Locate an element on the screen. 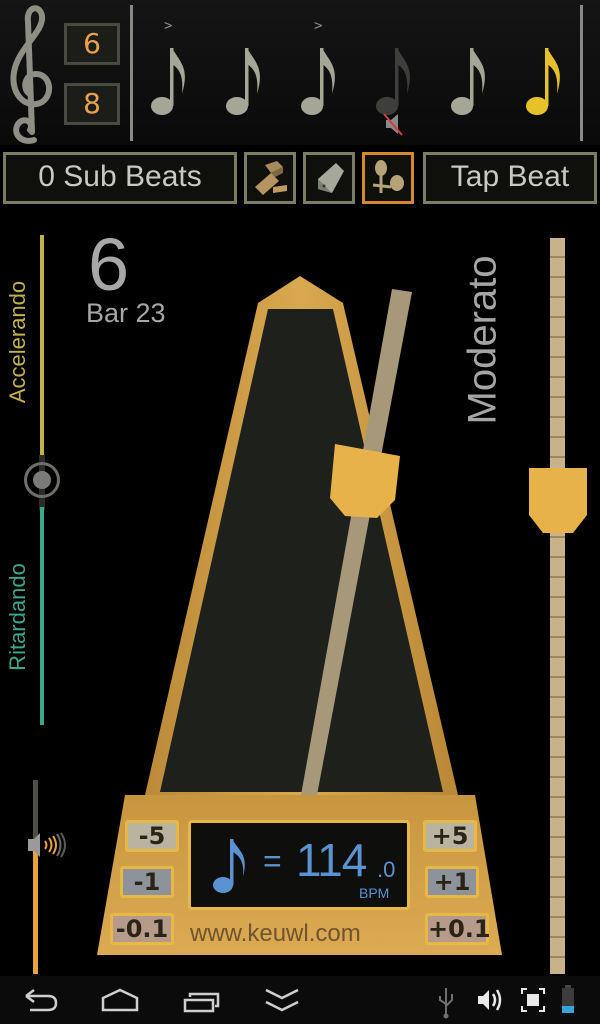 The height and width of the screenshot is (1024, 600). home-button is located at coordinates (120, 1000).